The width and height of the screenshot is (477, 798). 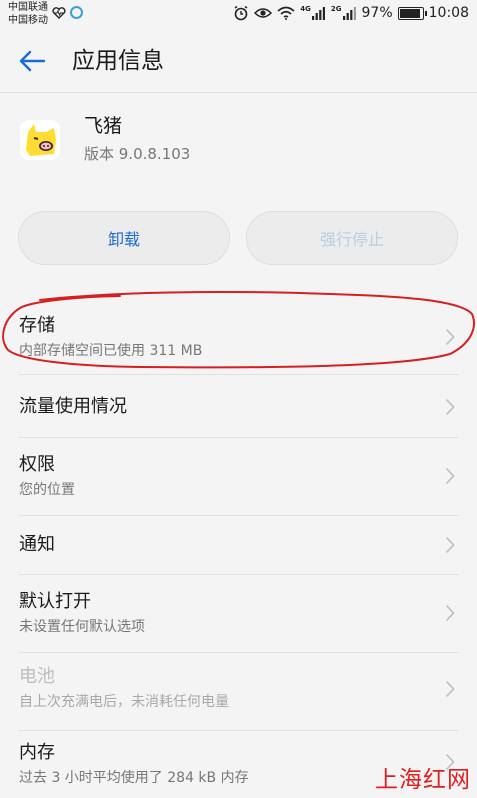 What do you see at coordinates (423, 780) in the screenshot?
I see `watermark-text: 上海红网` at bounding box center [423, 780].